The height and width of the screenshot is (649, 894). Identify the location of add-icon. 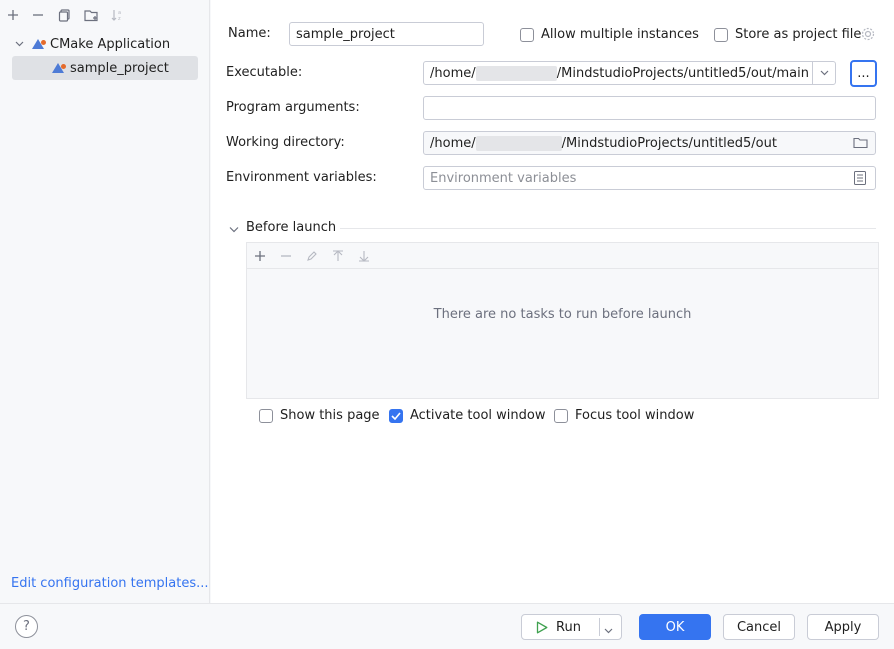
(13, 15).